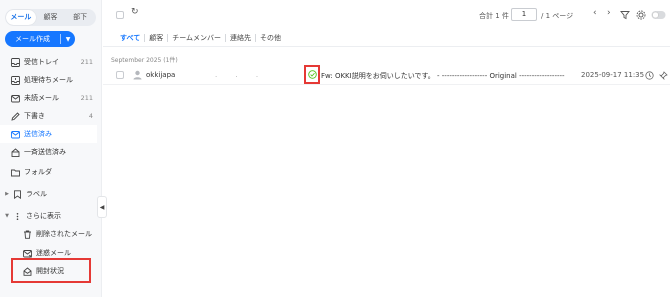 This screenshot has height=297, width=670. I want to click on page-number-input: 1, so click(524, 14).